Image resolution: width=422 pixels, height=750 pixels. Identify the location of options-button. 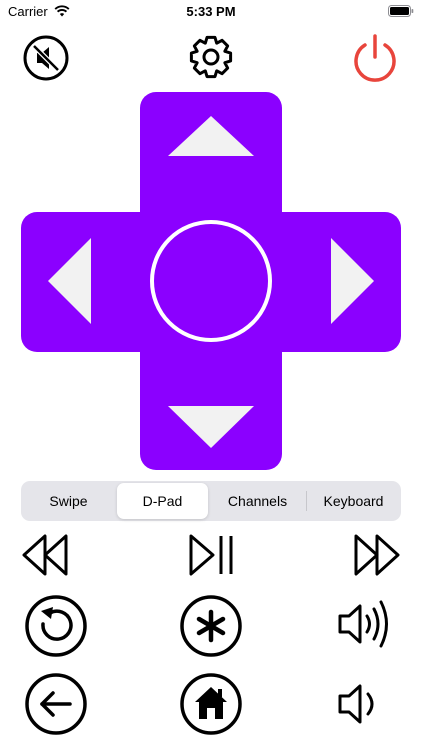
(211, 626).